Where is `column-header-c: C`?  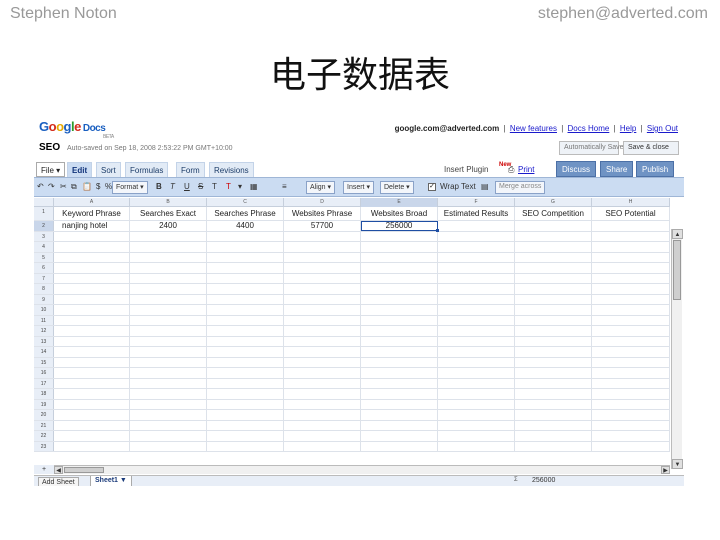 column-header-c: C is located at coordinates (245, 202).